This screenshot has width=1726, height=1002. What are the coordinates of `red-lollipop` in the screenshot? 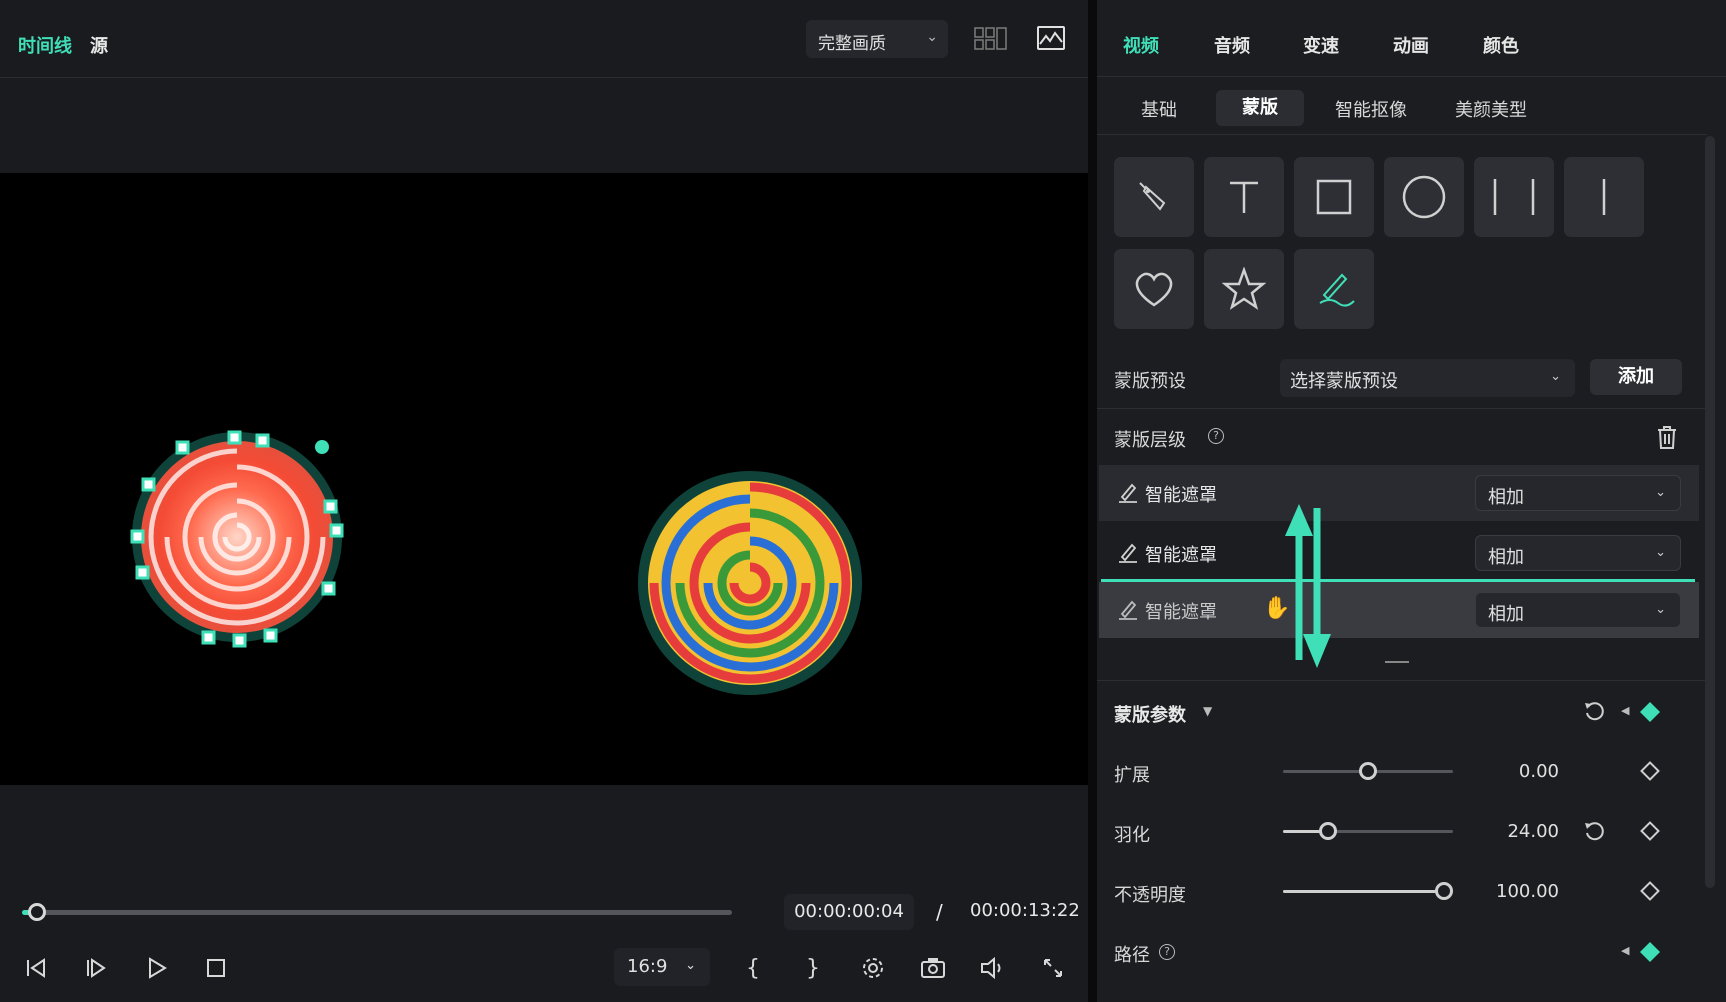 It's located at (237, 539).